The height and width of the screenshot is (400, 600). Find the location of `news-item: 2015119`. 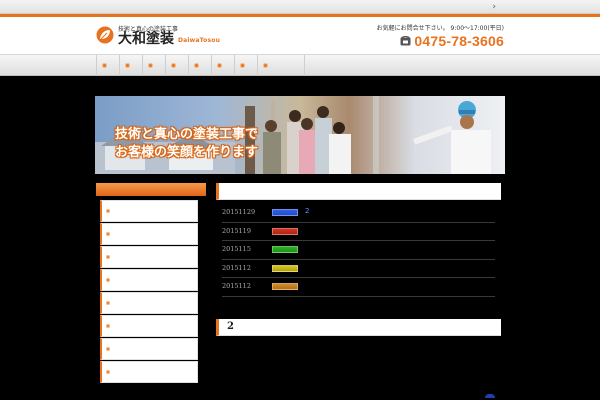

news-item: 2015119 is located at coordinates (358, 232).